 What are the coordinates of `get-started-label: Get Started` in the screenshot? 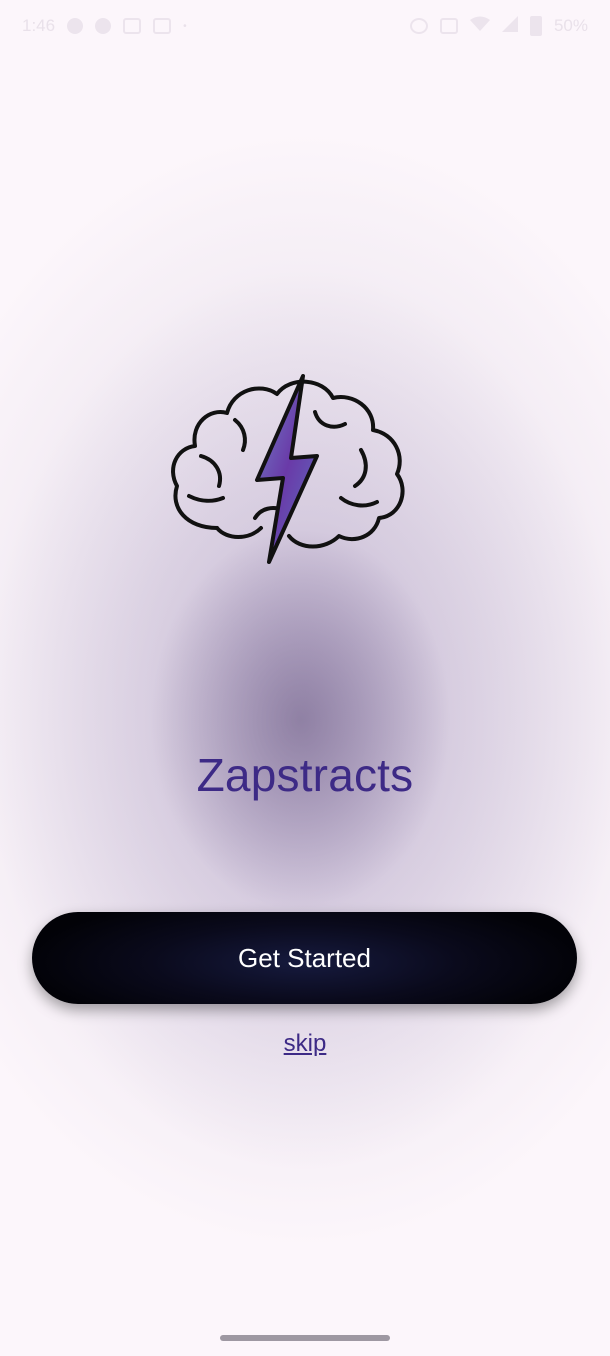 It's located at (304, 957).